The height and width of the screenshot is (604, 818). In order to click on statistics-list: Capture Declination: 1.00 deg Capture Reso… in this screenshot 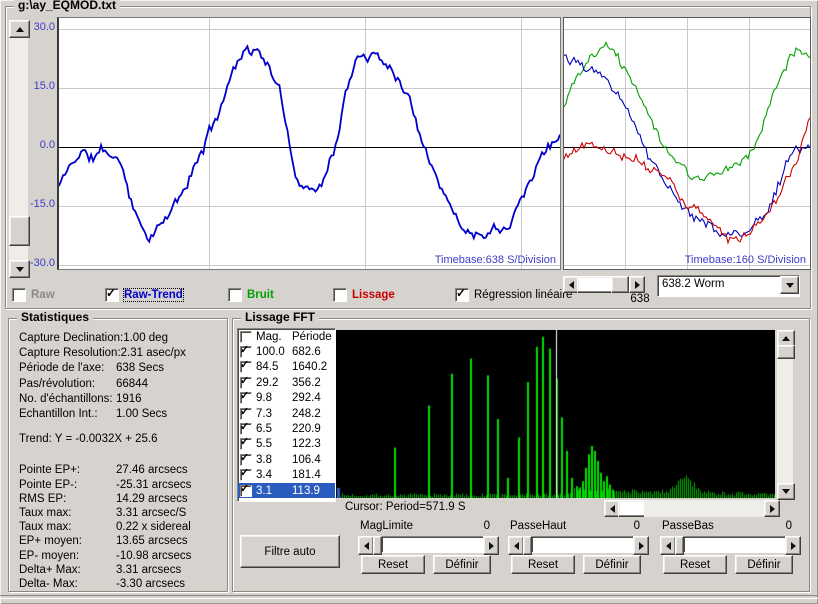, I will do `click(118, 461)`.